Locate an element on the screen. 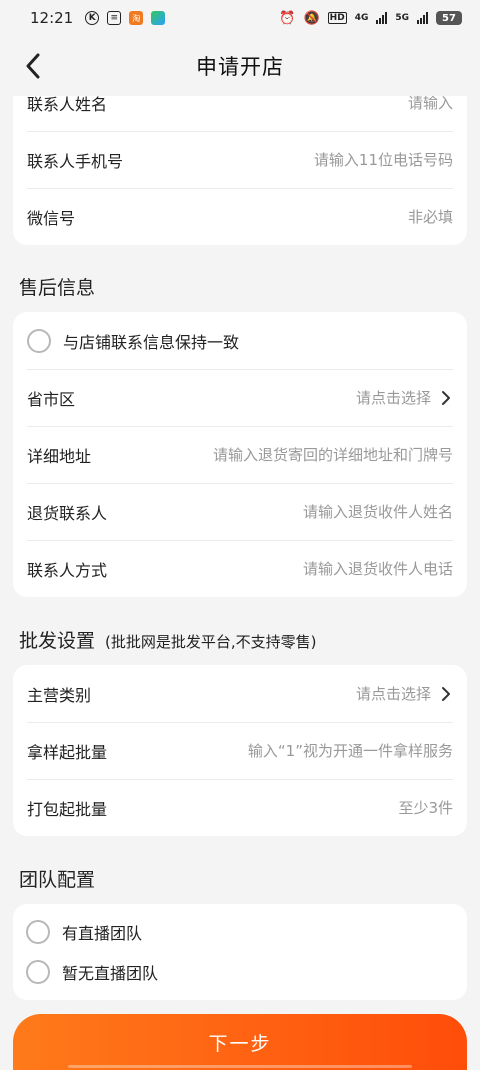  return-contact-row: 退货联系人 请输入退货收件人姓名 is located at coordinates (240, 511).